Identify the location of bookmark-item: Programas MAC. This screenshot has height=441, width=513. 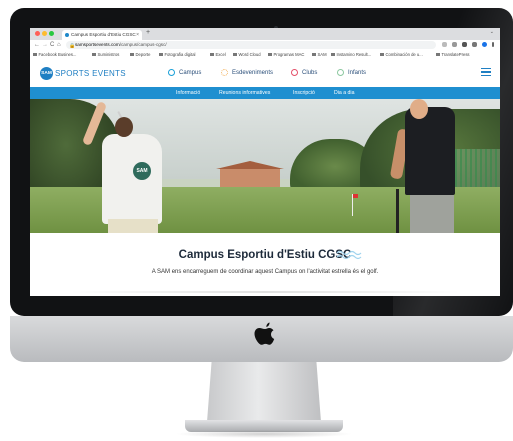
(286, 54).